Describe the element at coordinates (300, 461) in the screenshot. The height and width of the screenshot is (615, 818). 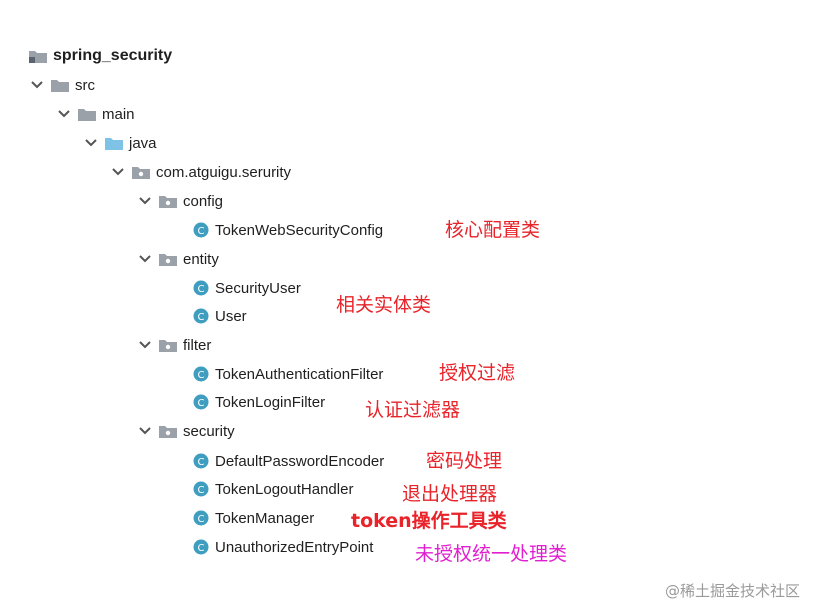
I see `class-label: DefaultPasswordEncoder` at that location.